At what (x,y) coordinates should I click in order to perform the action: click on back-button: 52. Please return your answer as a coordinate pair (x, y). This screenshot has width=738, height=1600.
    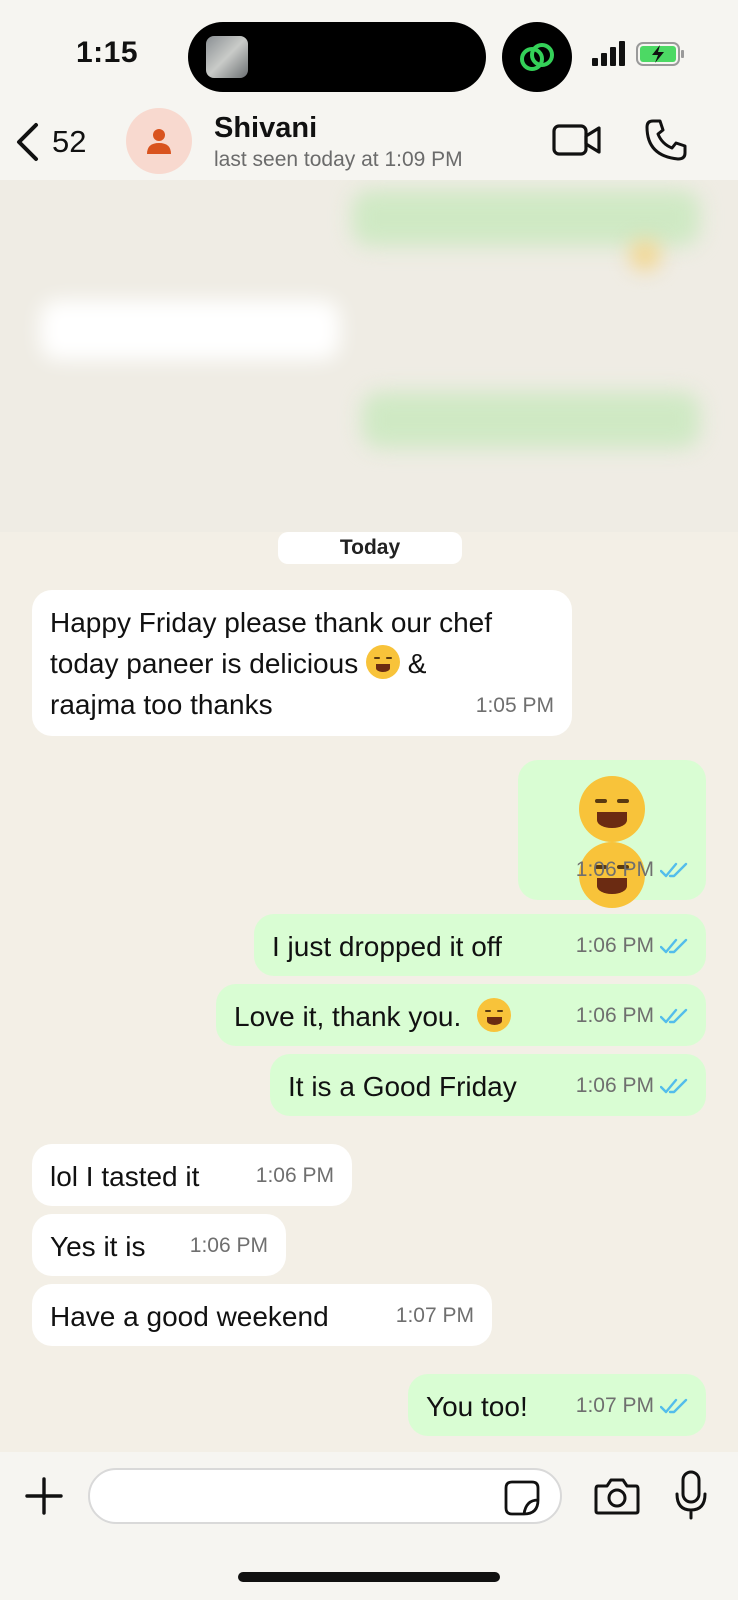
    Looking at the image, I should click on (50, 142).